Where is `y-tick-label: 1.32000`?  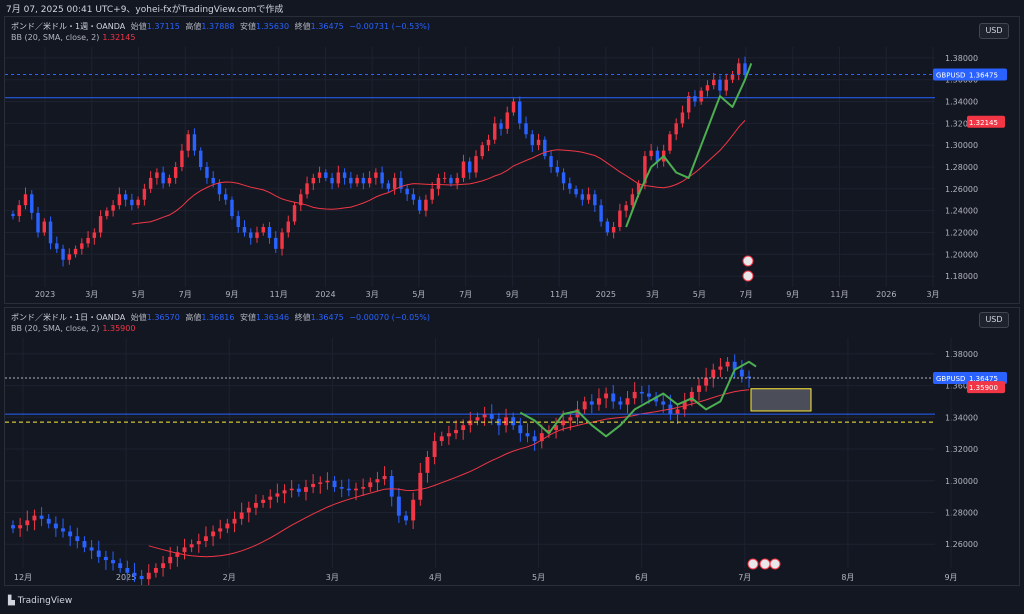 y-tick-label: 1.32000 is located at coordinates (961, 449).